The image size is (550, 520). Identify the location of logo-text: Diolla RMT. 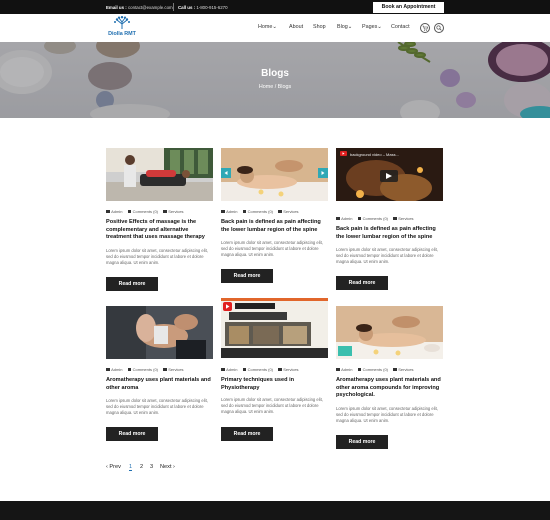
(122, 34).